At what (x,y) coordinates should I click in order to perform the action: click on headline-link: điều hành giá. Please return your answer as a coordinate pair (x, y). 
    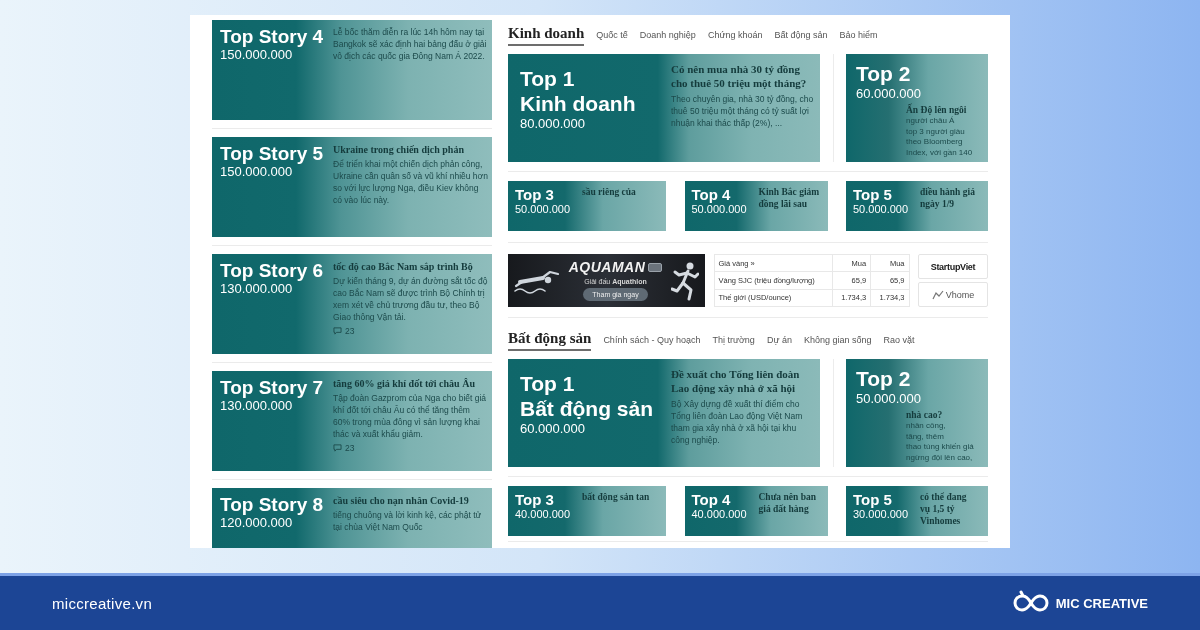
    Looking at the image, I should click on (952, 192).